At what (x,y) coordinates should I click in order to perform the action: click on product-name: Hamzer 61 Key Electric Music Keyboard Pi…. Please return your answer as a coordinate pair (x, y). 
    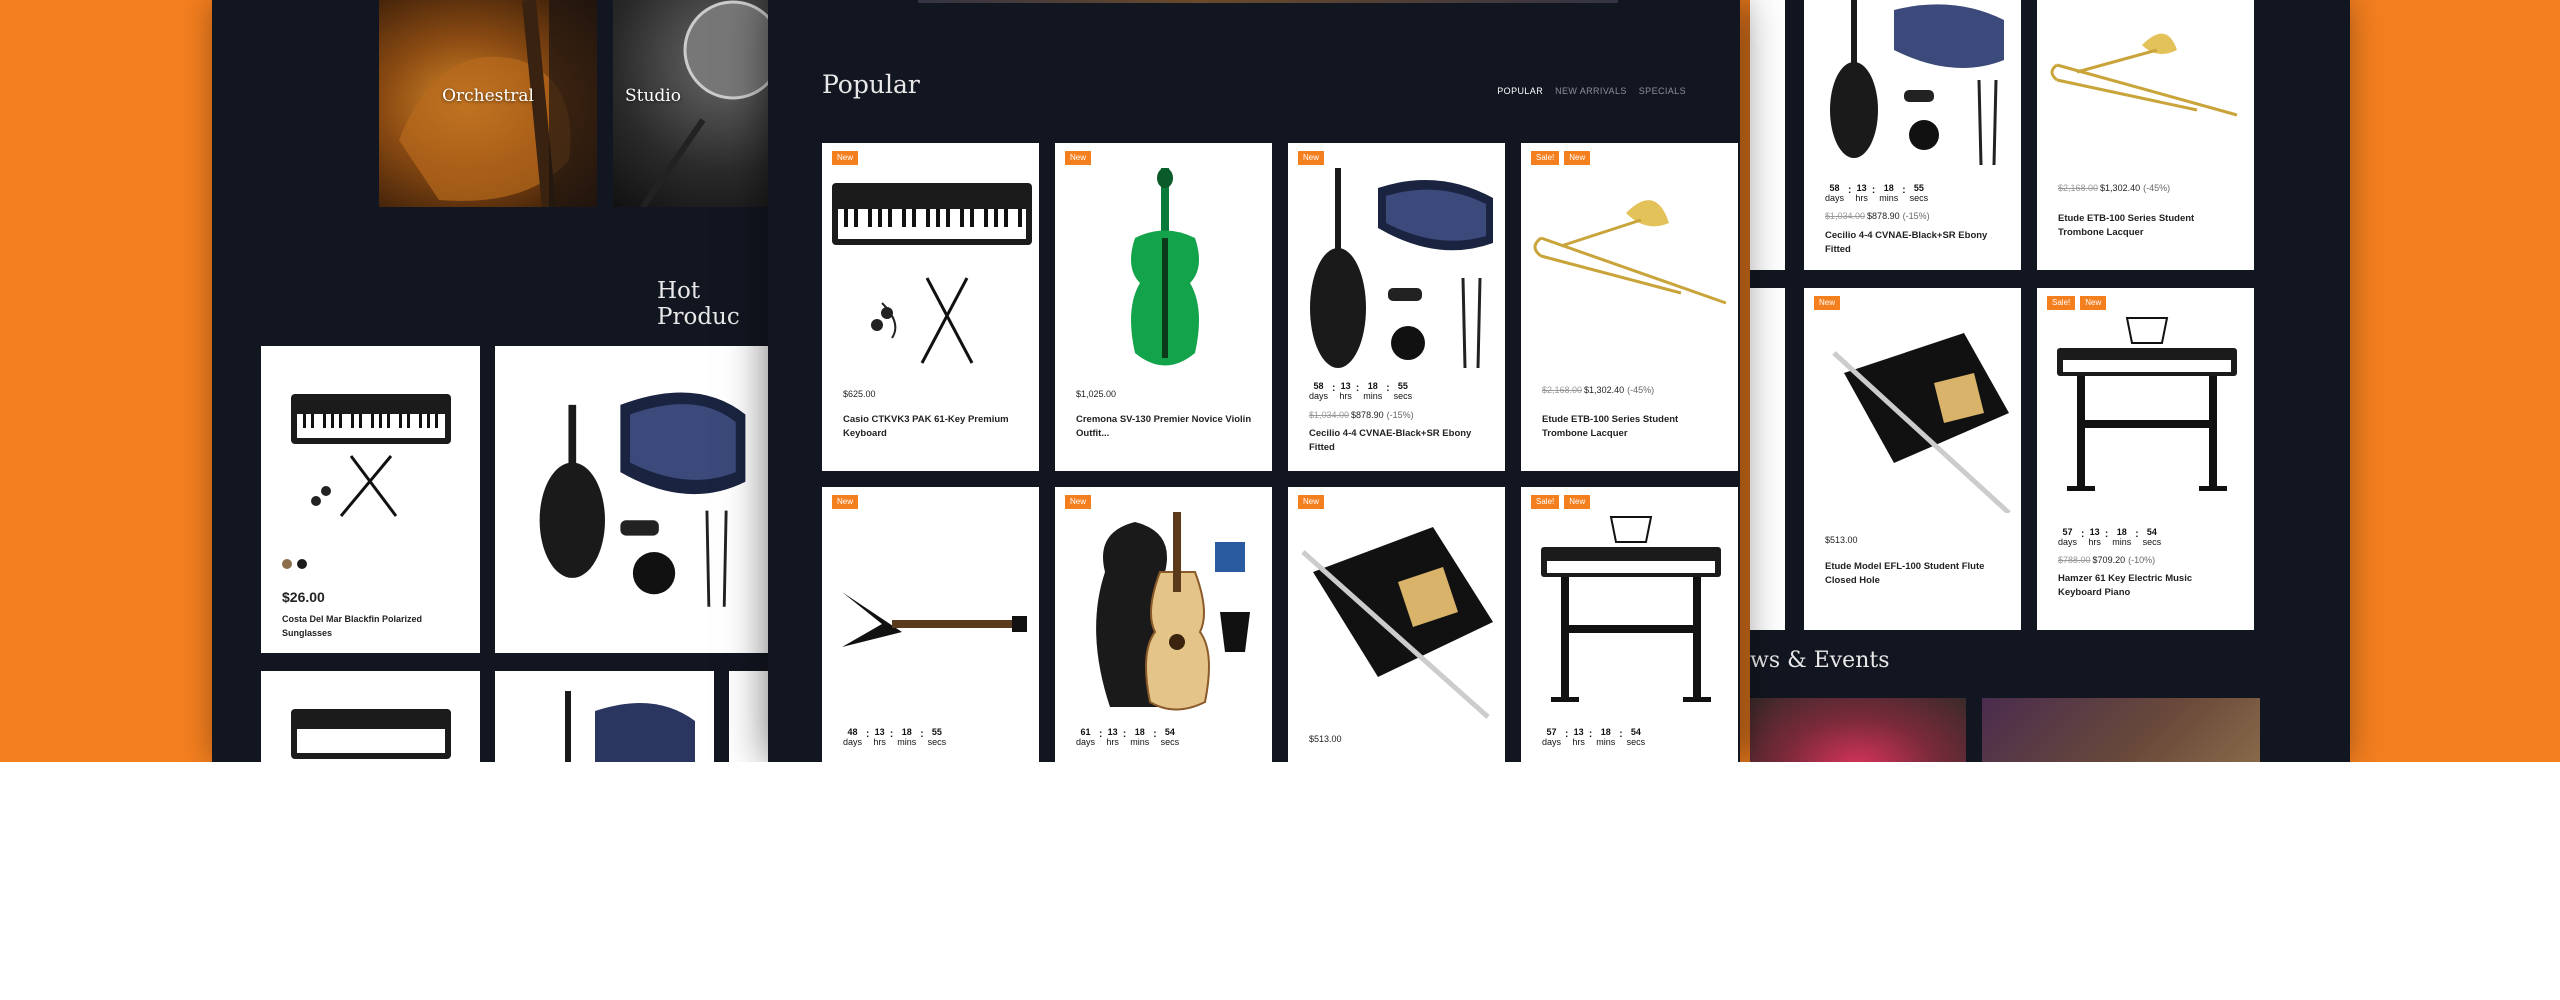
    Looking at the image, I should click on (2148, 586).